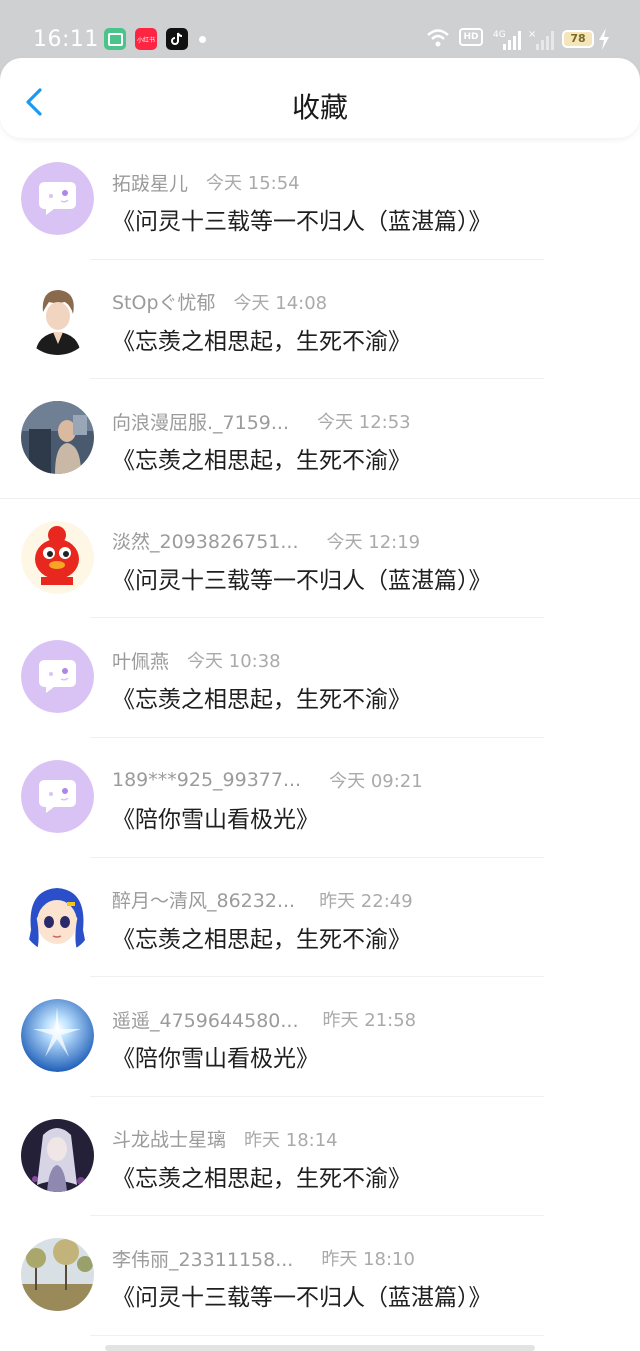 The width and height of the screenshot is (640, 1351). Describe the element at coordinates (369, 1021) in the screenshot. I see `timestamp: 昨天 21:58` at that location.